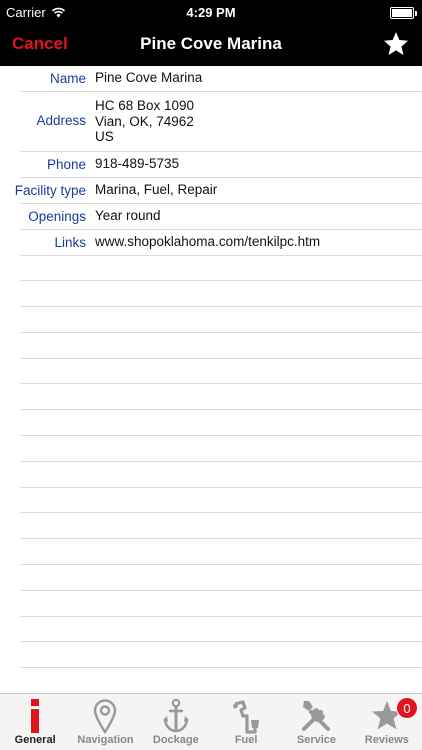 The image size is (422, 750). I want to click on tab-general: General, so click(35, 722).